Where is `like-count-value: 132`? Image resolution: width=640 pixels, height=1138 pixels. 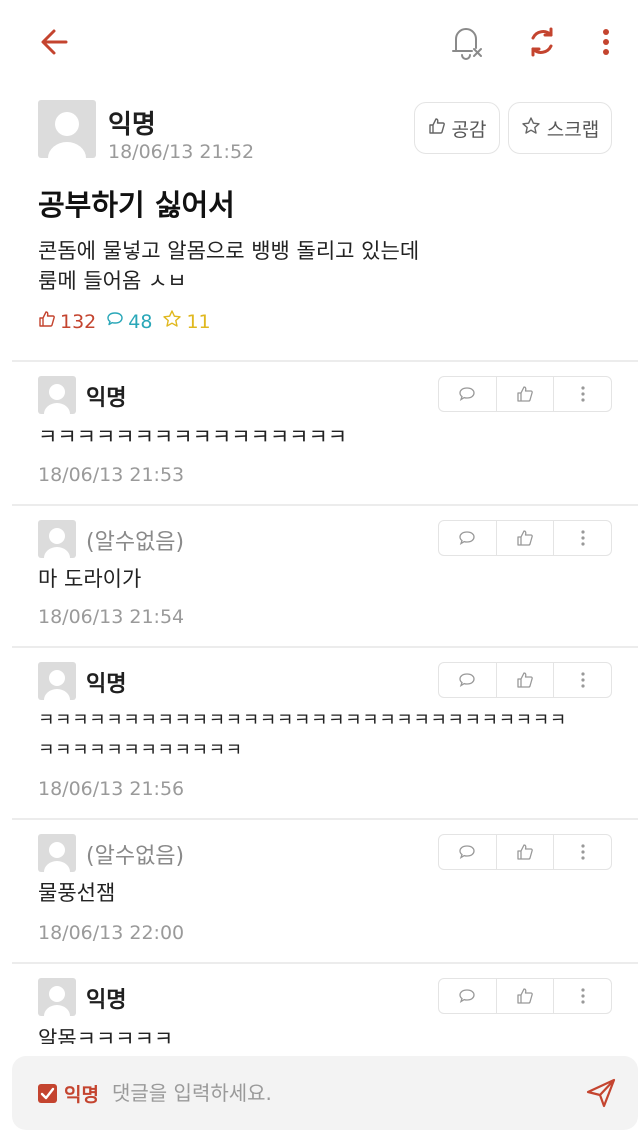
like-count-value: 132 is located at coordinates (78, 321).